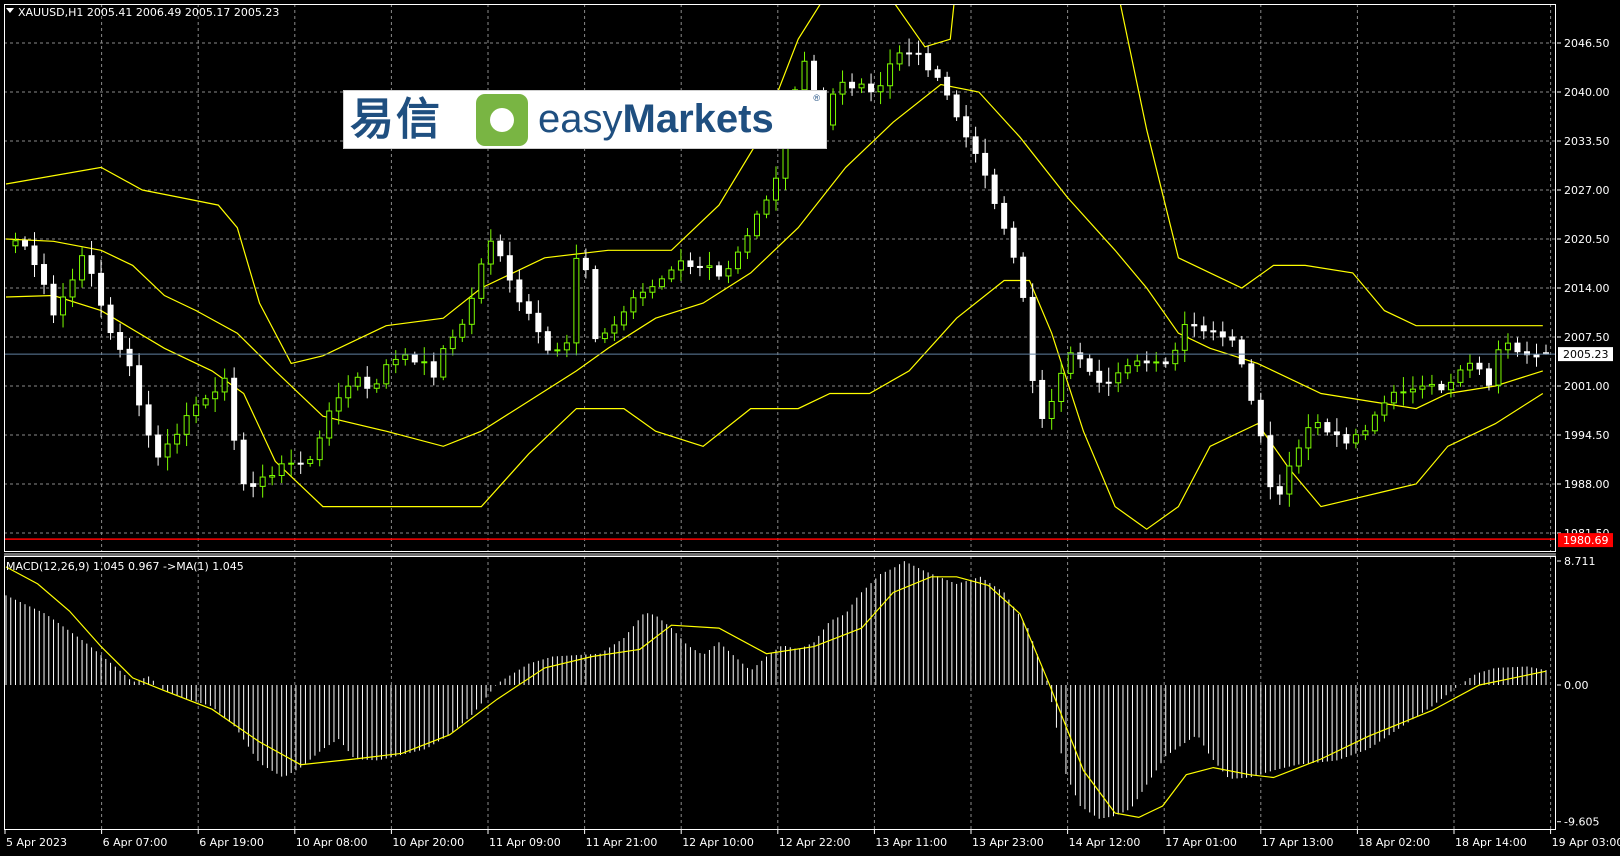 This screenshot has height=856, width=1620. Describe the element at coordinates (1587, 190) in the screenshot. I see `price-tick-label: 2027.00` at that location.